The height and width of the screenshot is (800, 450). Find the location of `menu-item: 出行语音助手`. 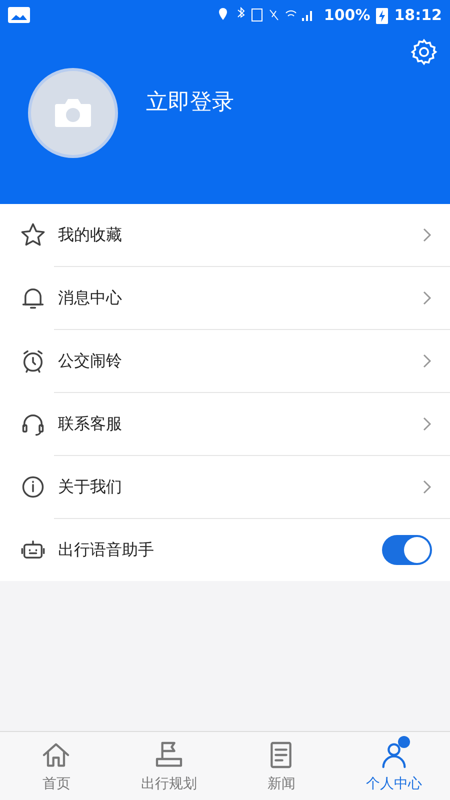

menu-item: 出行语音助手 is located at coordinates (225, 550).